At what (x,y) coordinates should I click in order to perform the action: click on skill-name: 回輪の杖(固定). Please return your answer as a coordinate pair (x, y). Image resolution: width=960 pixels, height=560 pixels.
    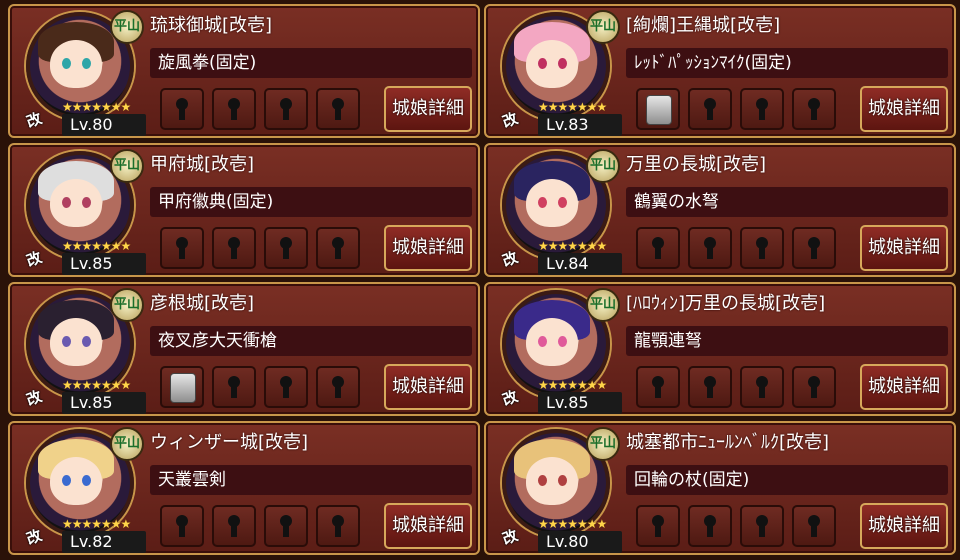
    Looking at the image, I should click on (787, 480).